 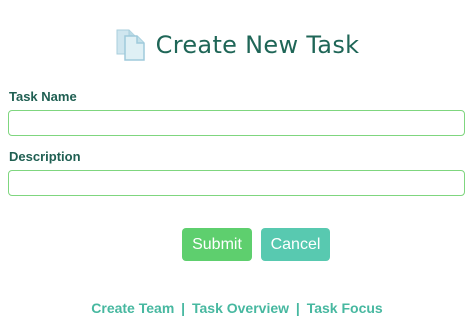 I want to click on footer-nav: Create Team | Task Overview | Task Focus, so click(x=237, y=308).